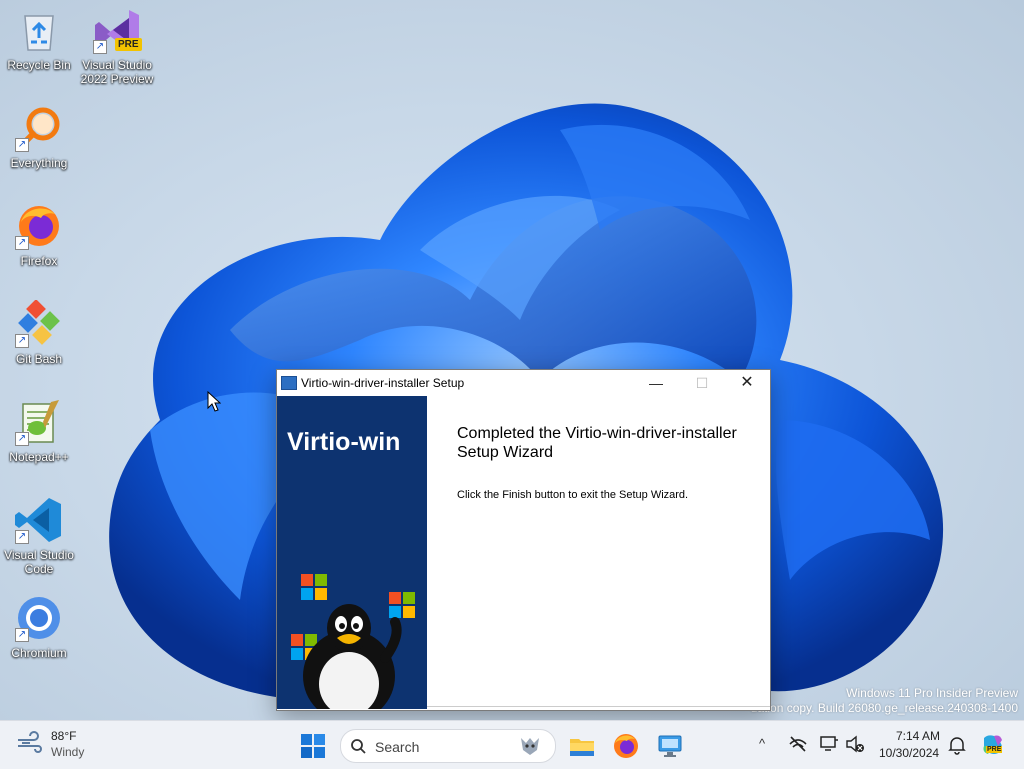 Image resolution: width=1024 pixels, height=769 pixels. What do you see at coordinates (214, 401) in the screenshot?
I see `mouse-cursor-icon` at bounding box center [214, 401].